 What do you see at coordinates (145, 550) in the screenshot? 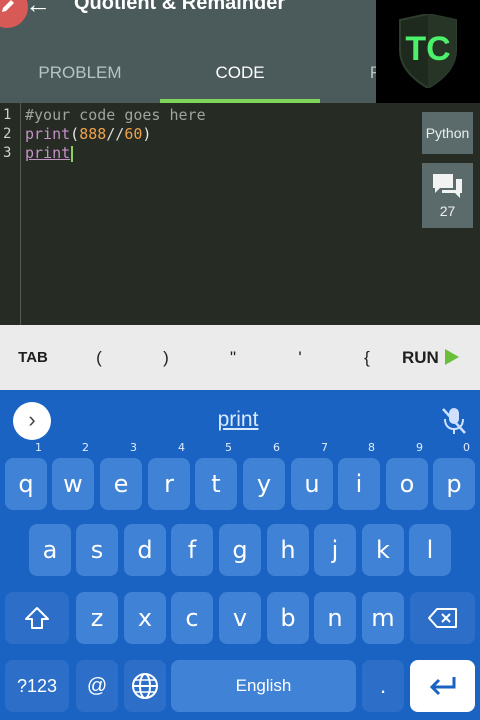
I see `key-d: d` at bounding box center [145, 550].